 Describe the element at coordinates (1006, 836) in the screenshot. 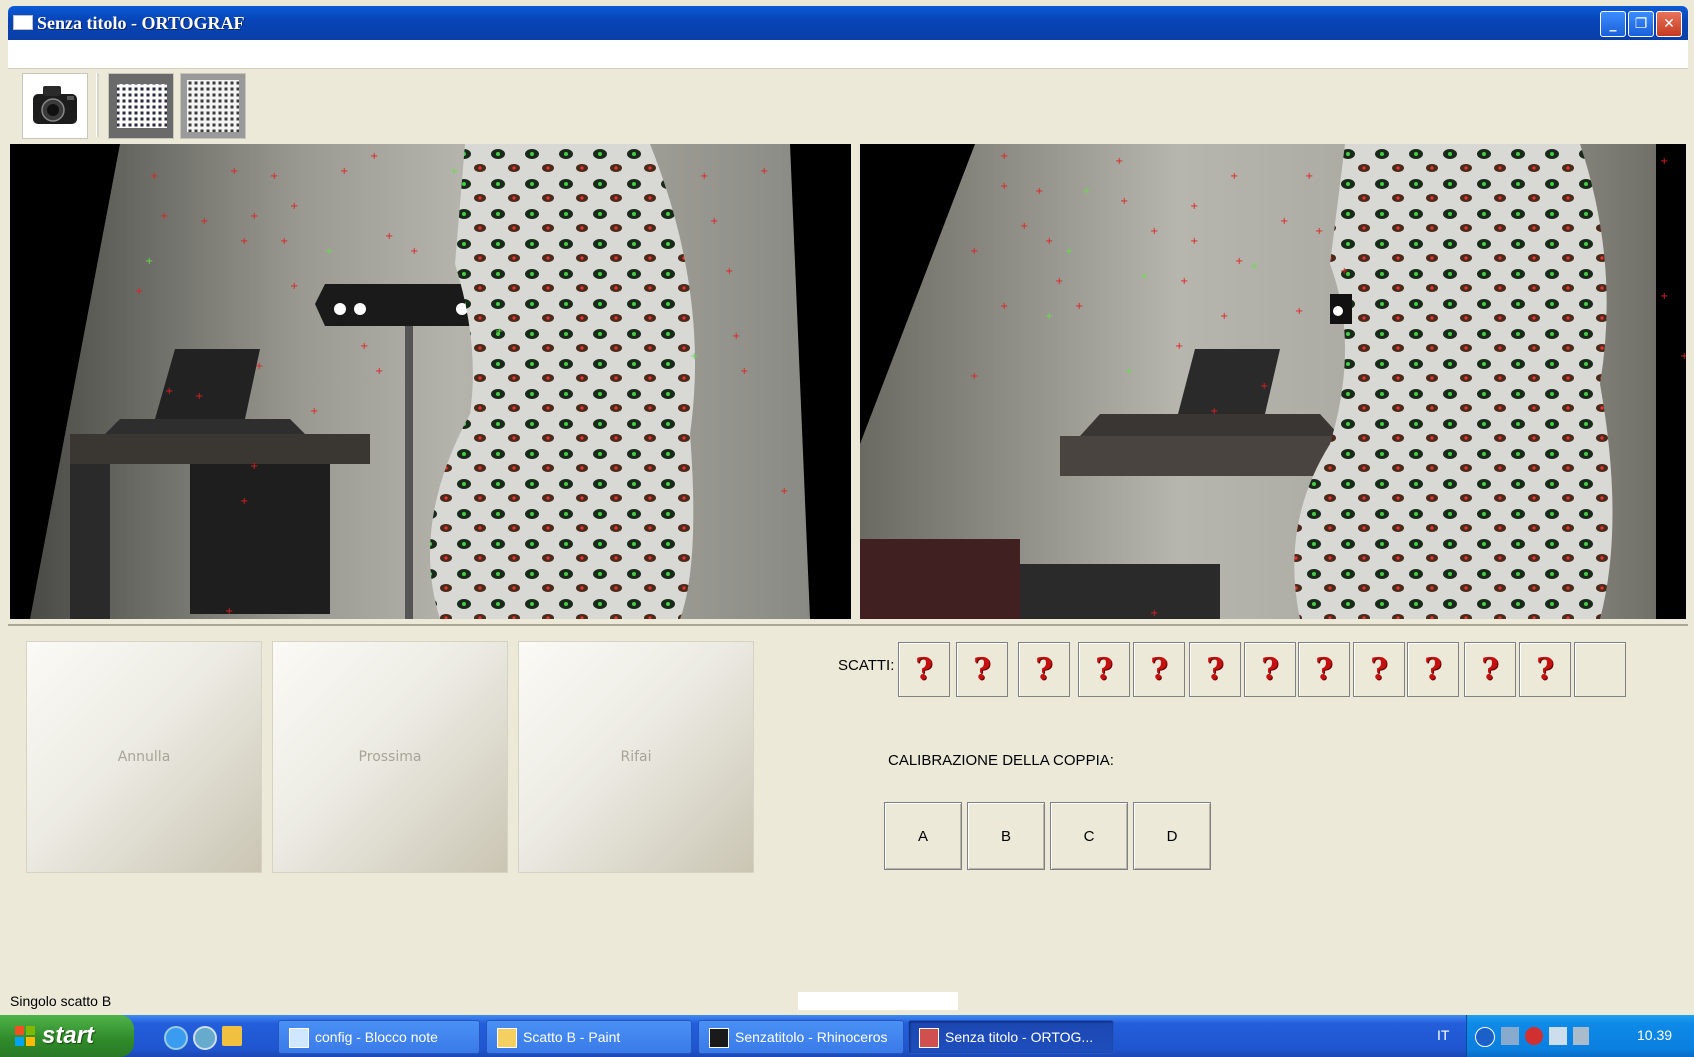

I see `pair-b-button: B` at that location.